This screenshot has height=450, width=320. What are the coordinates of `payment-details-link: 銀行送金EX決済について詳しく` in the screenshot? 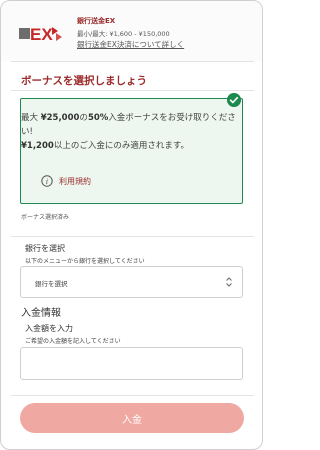 It's located at (130, 44).